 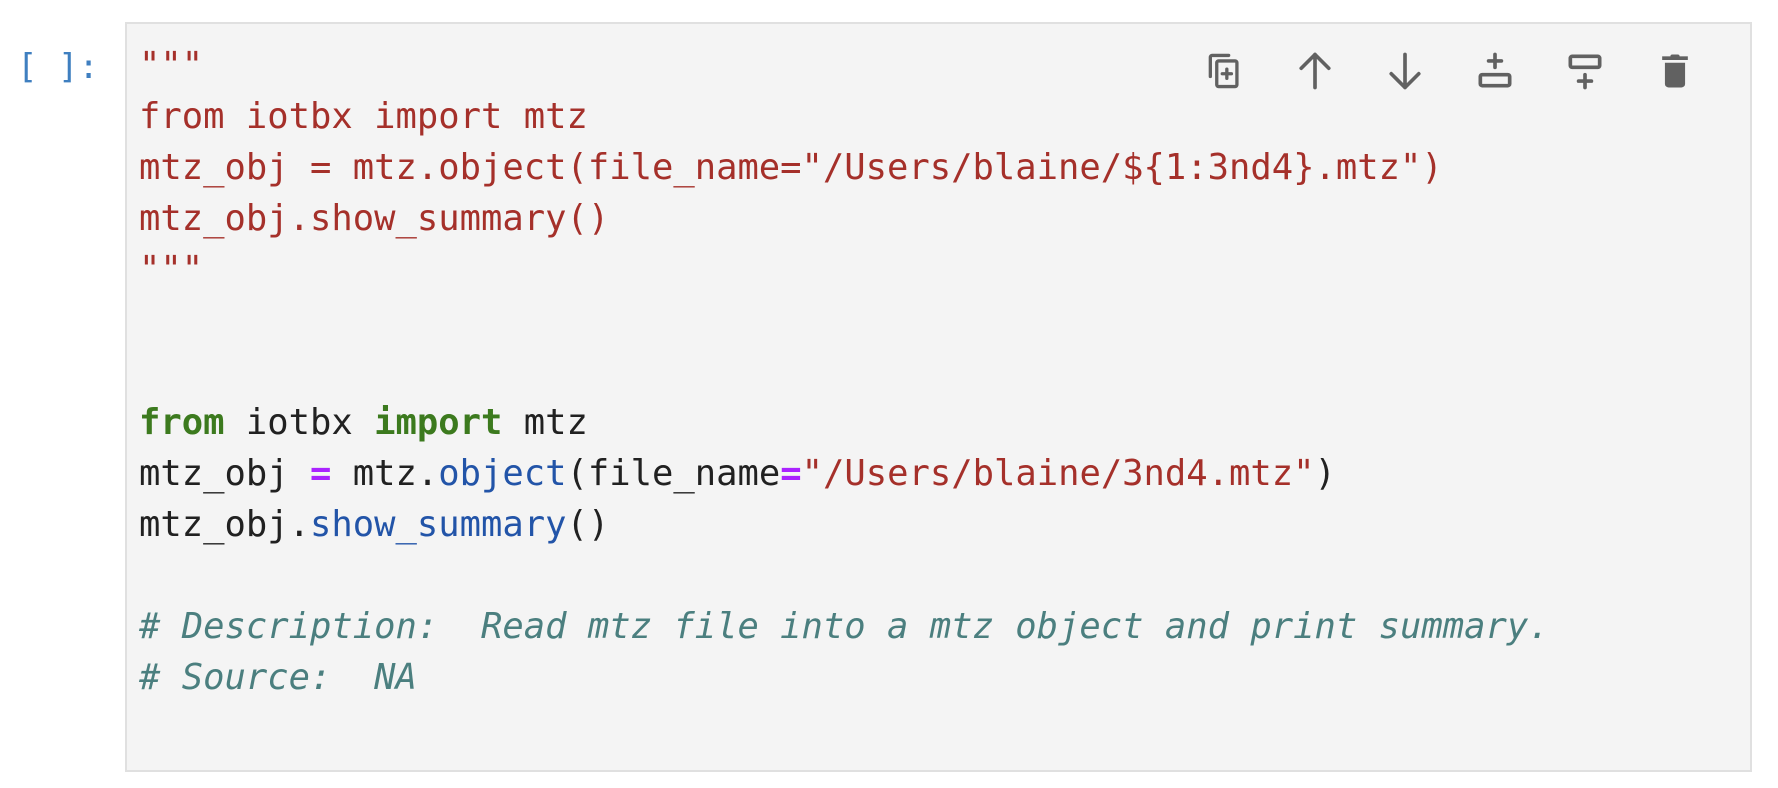 I want to click on comment-line: # Source: NA, so click(x=278, y=677).